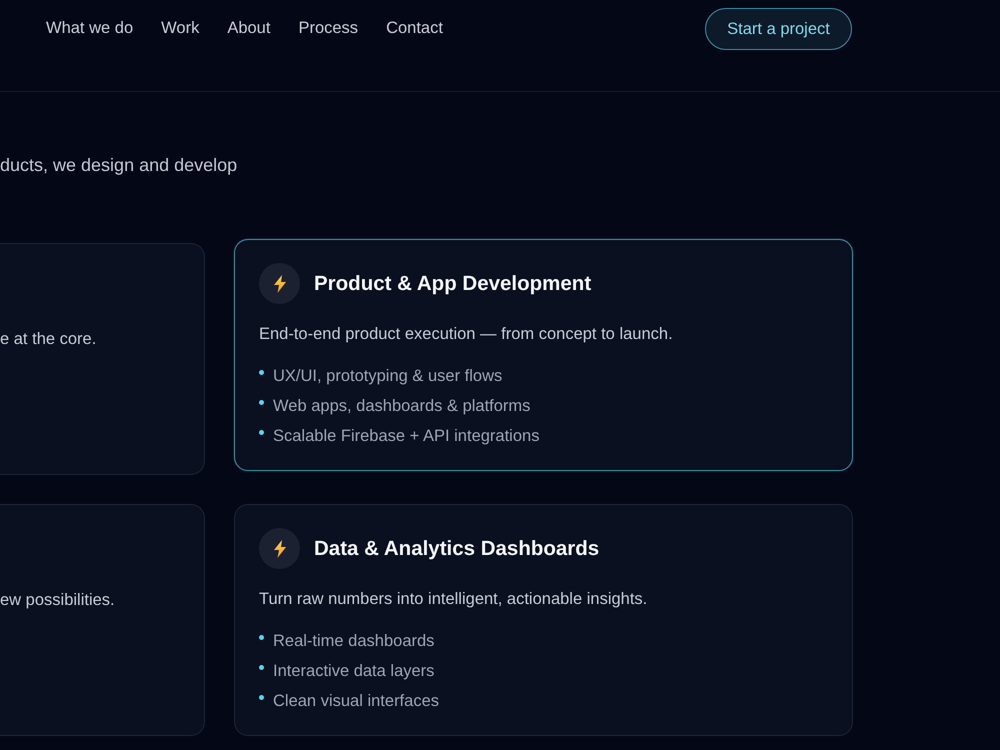 The height and width of the screenshot is (750, 1000). I want to click on feature-text: Real-time dashboards, so click(353, 641).